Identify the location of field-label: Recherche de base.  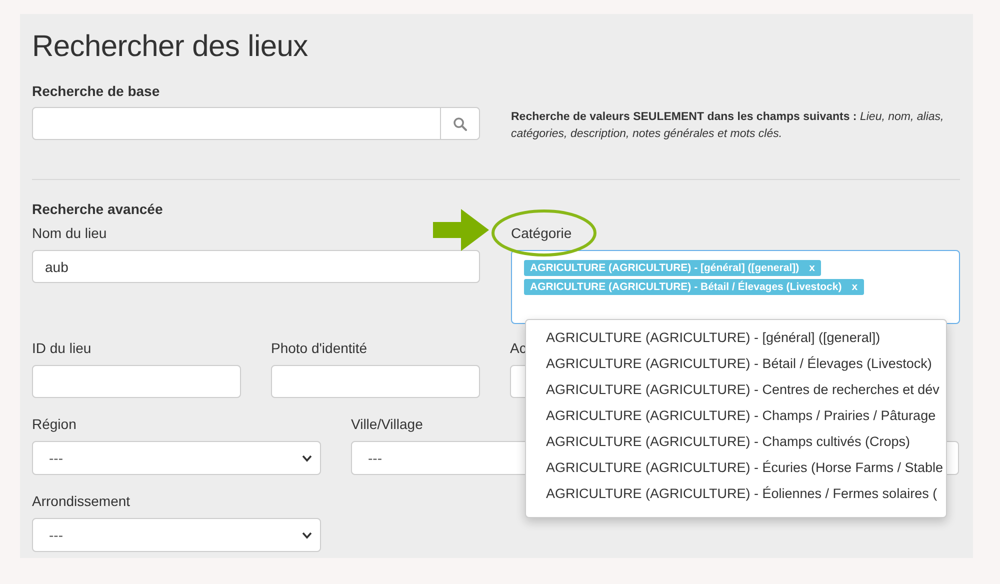
(96, 91).